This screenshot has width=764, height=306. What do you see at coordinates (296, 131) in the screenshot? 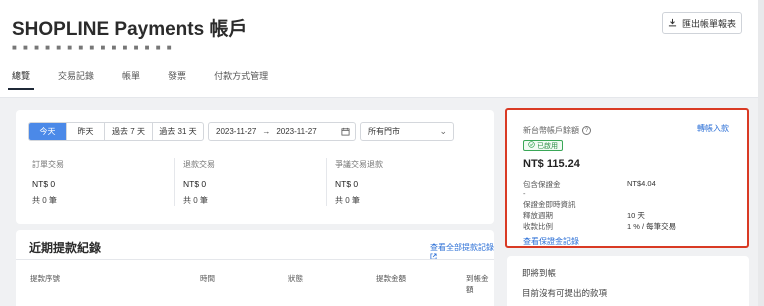
I see `date-end: 2023-11-27` at bounding box center [296, 131].